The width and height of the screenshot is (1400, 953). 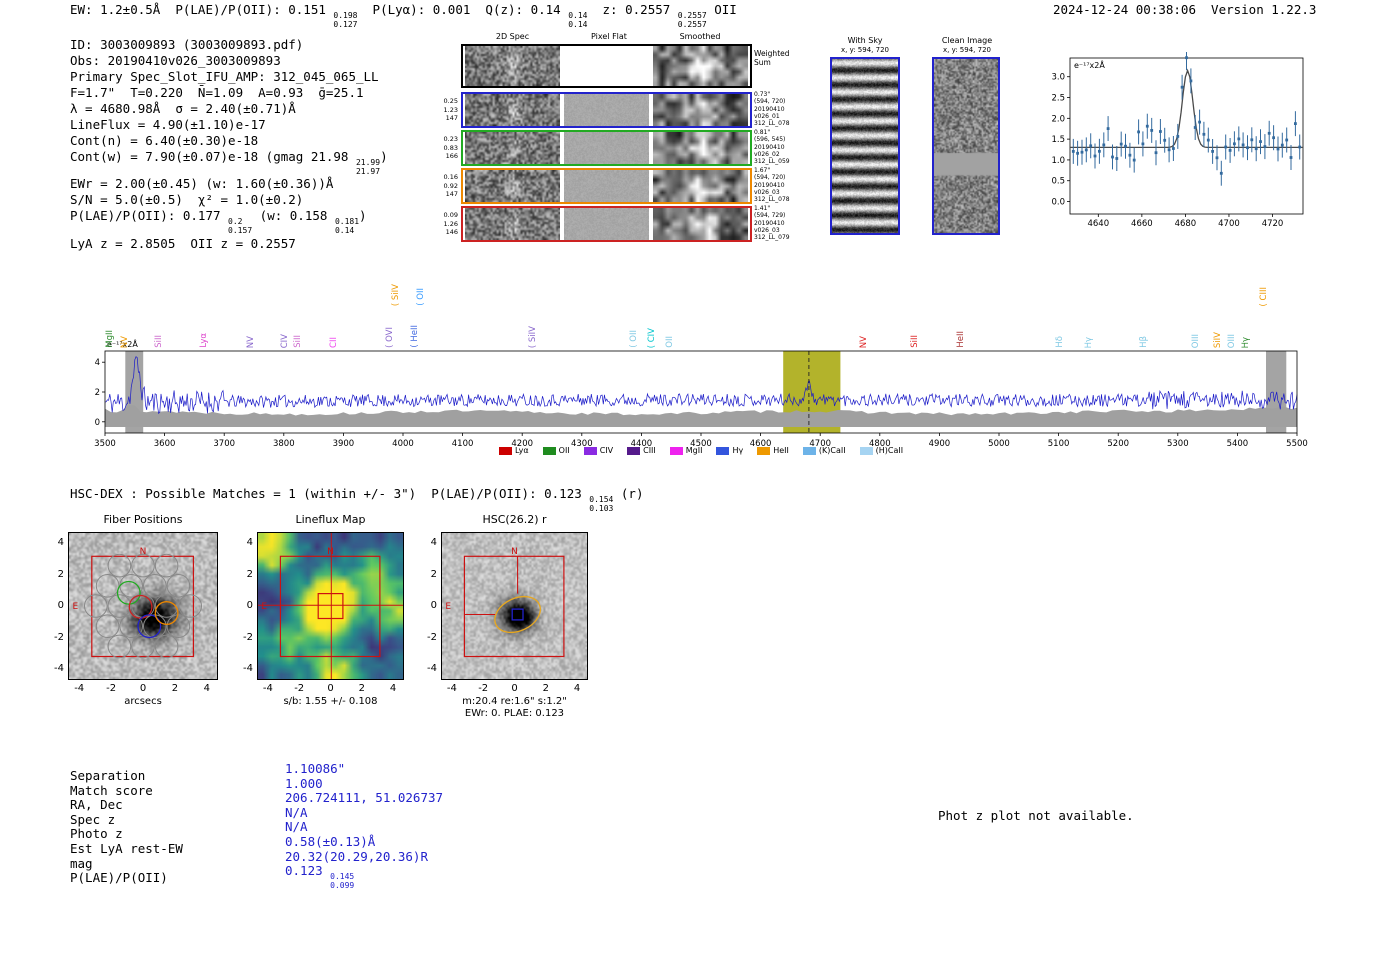 I want to click on spectral-line-label-Lyα: Lyα, so click(x=203, y=340).